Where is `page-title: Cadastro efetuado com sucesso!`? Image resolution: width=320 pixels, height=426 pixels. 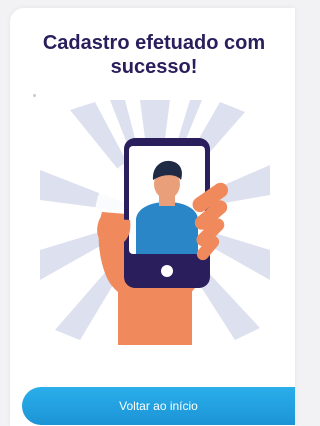 page-title: Cadastro efetuado com sucesso! is located at coordinates (154, 55).